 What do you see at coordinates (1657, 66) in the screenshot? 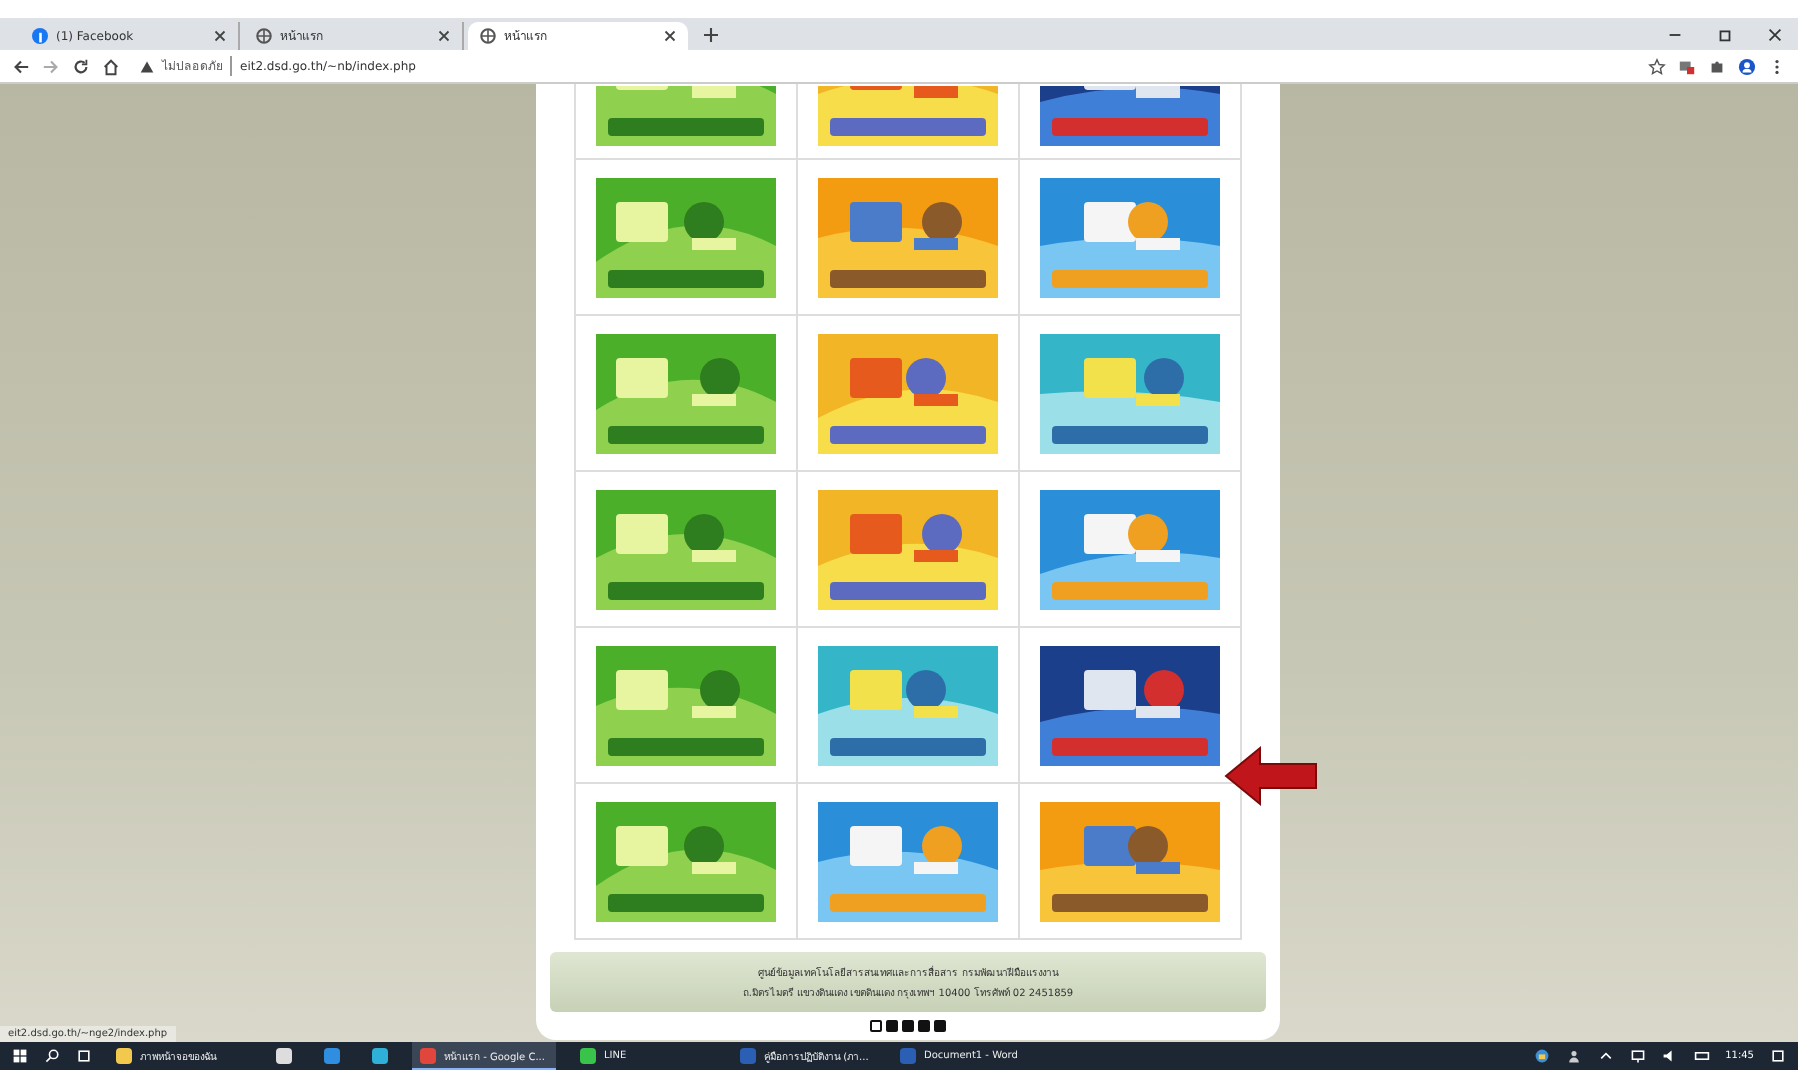
I see `star-icon` at bounding box center [1657, 66].